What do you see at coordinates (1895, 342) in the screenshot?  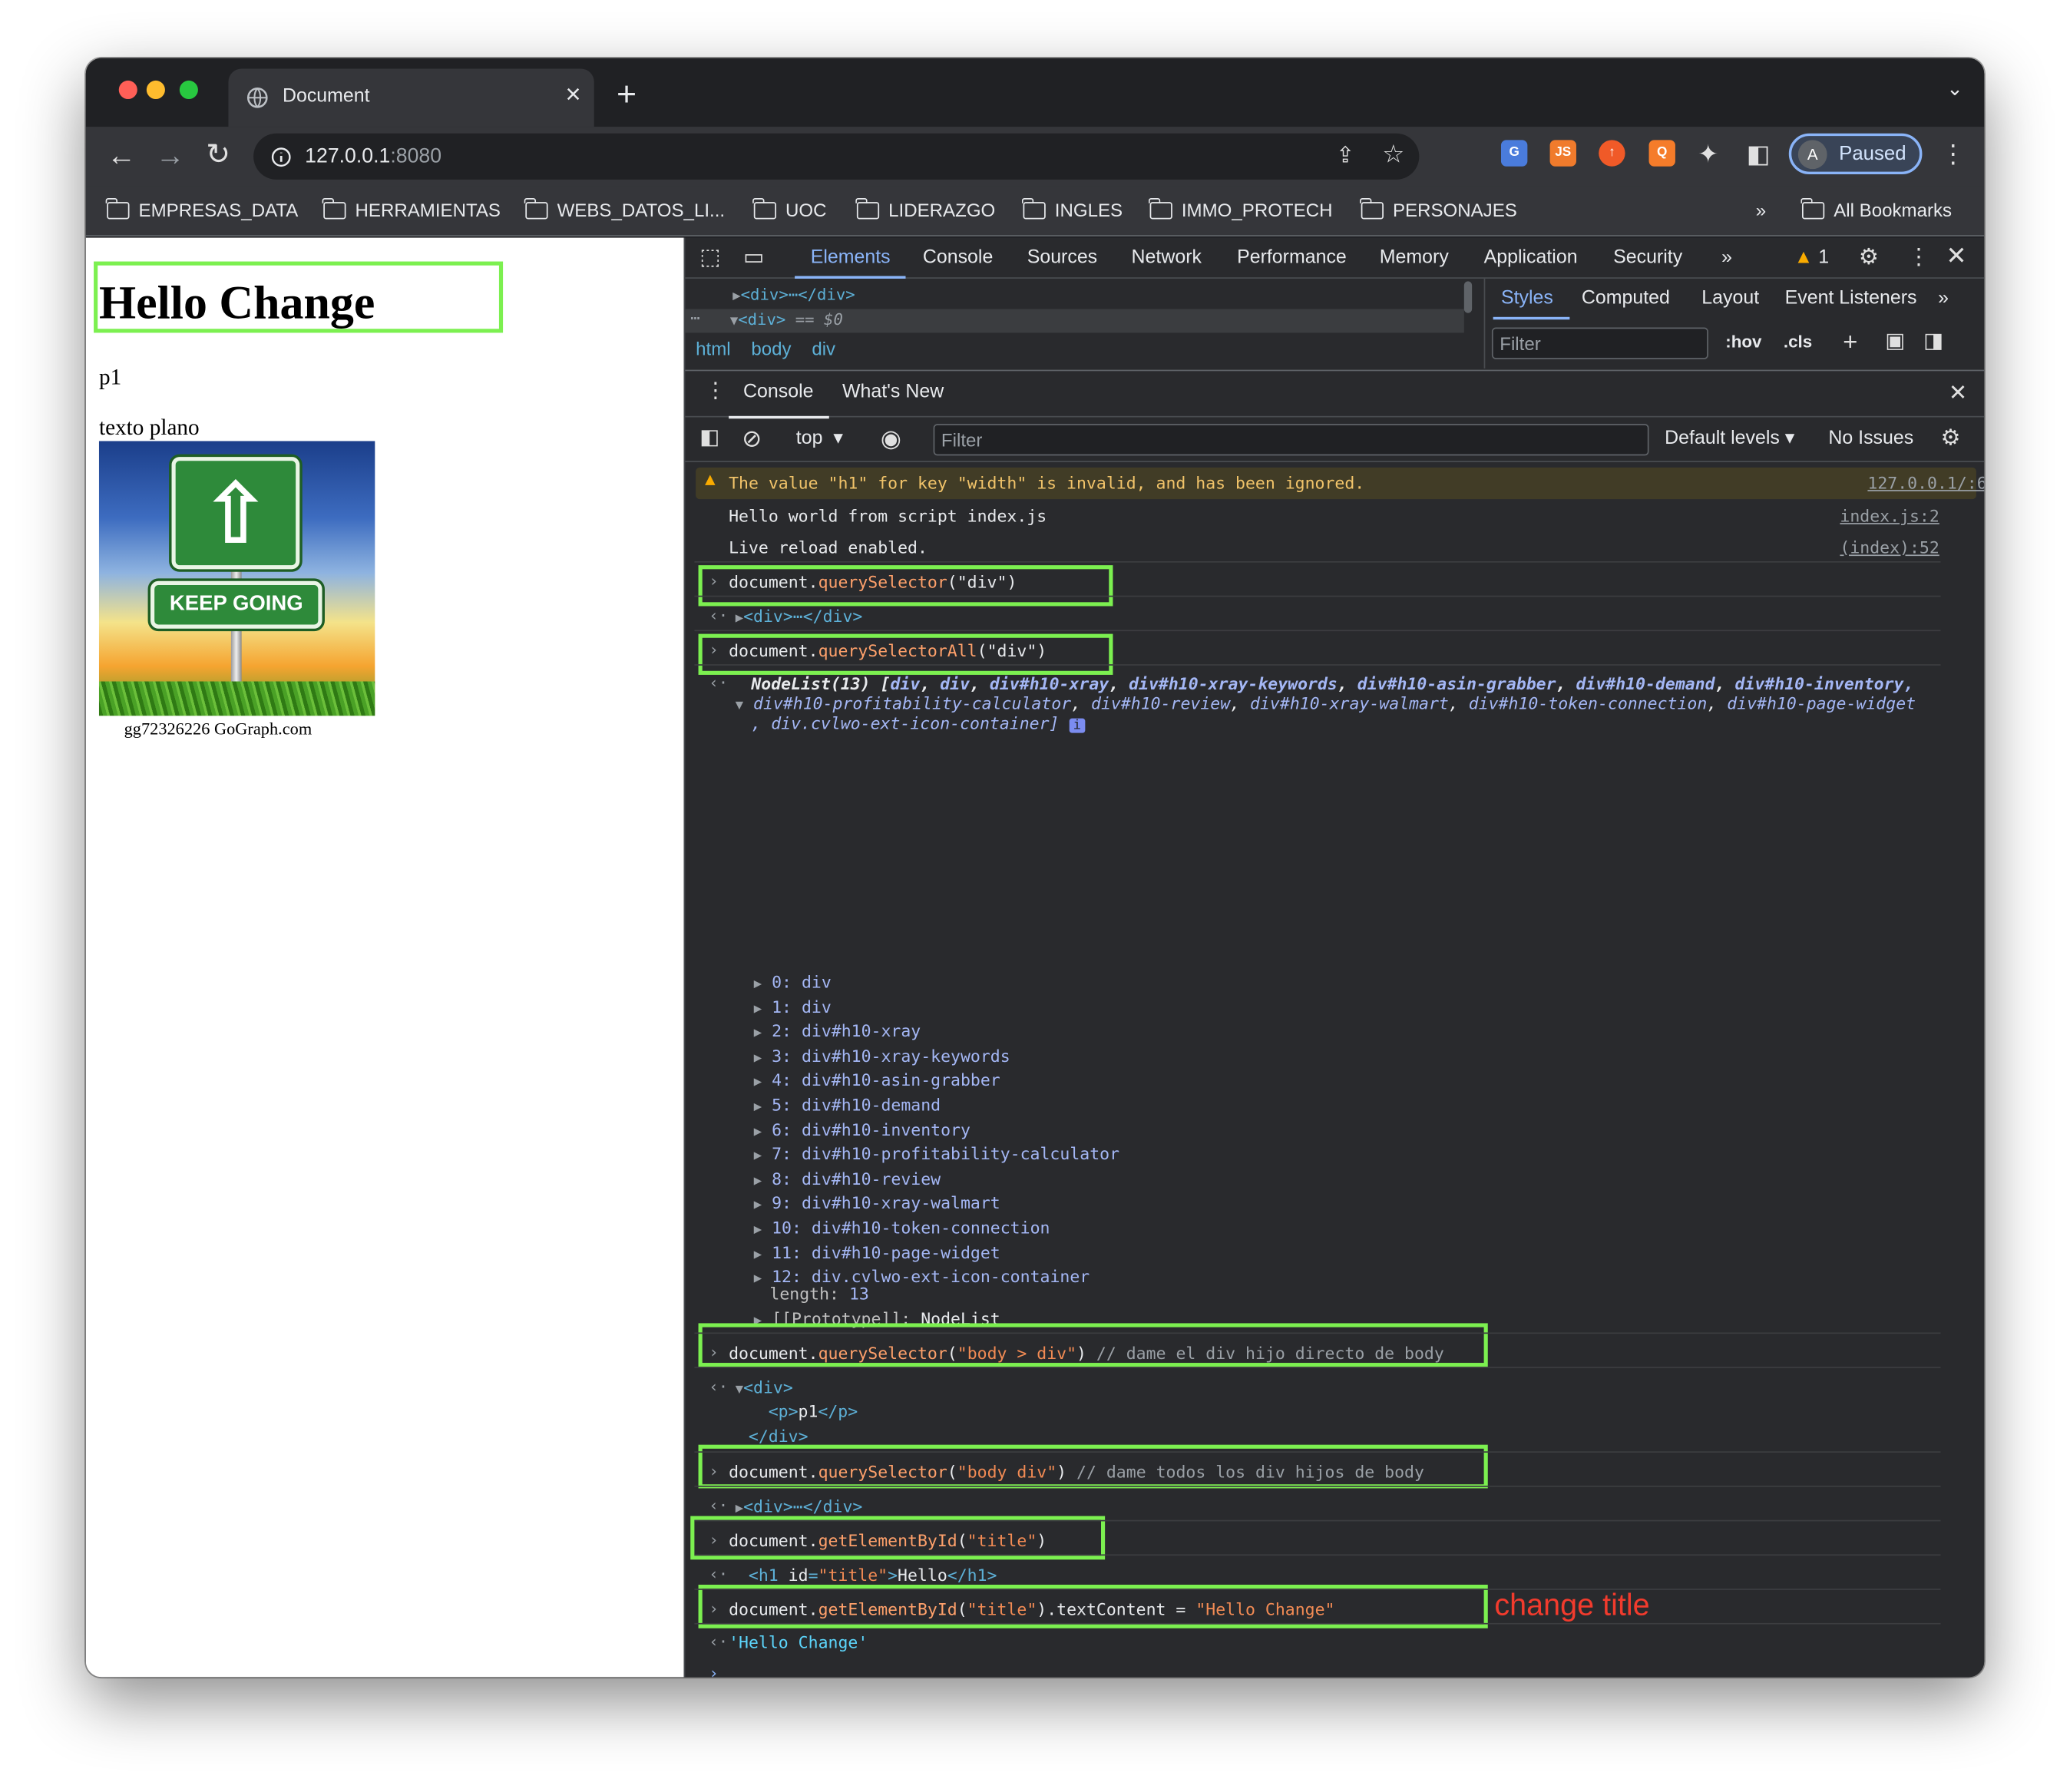 I see `paint-icon: ▣` at bounding box center [1895, 342].